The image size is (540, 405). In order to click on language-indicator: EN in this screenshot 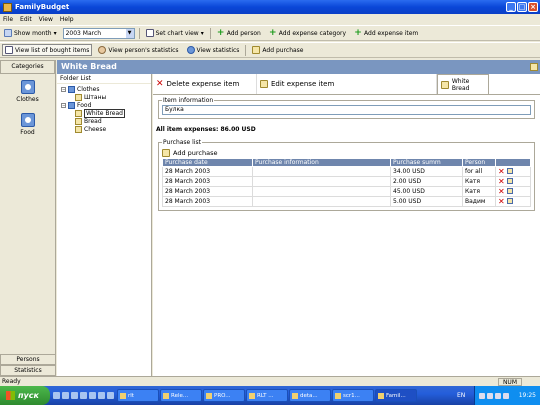, I will do `click(461, 395)`.